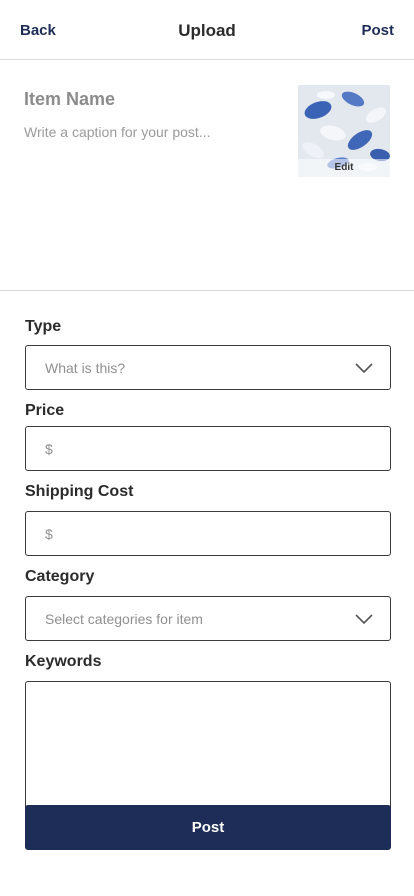 The image size is (414, 896). Describe the element at coordinates (45, 410) in the screenshot. I see `price-label: Price` at that location.